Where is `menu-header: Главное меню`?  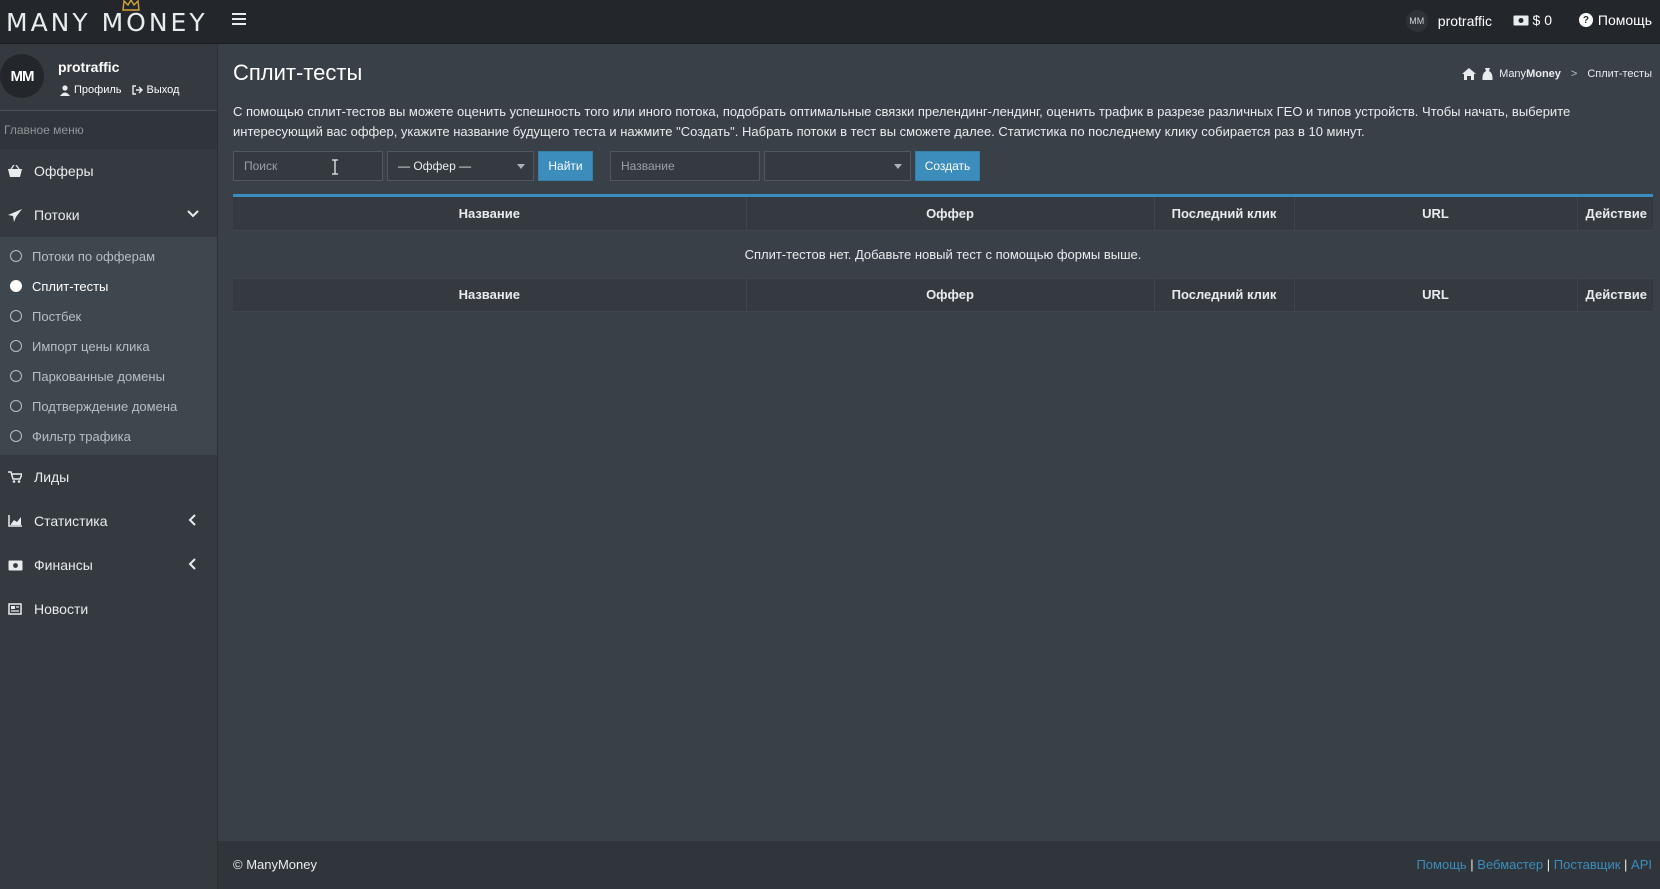
menu-header: Главное меню is located at coordinates (108, 130).